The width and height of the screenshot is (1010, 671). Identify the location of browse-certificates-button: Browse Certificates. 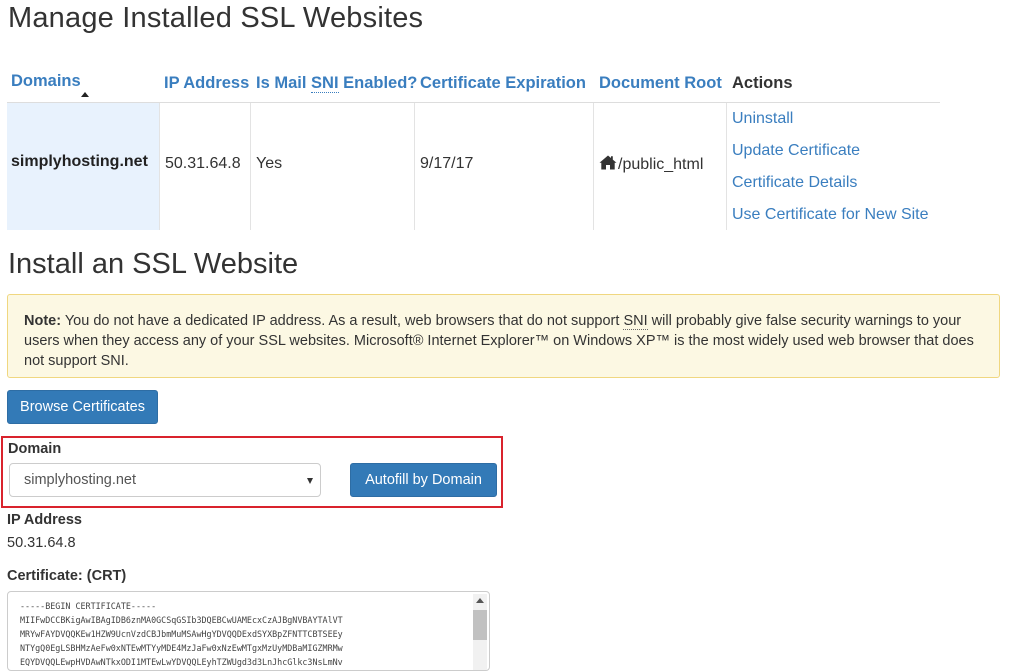
(82, 407).